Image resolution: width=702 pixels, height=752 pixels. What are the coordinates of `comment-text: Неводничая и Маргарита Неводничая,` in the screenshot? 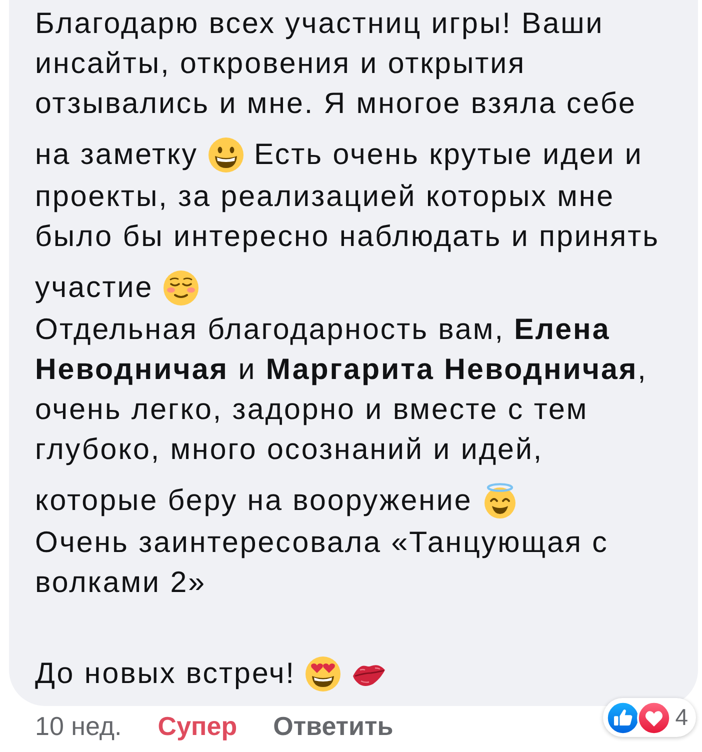 It's located at (341, 370).